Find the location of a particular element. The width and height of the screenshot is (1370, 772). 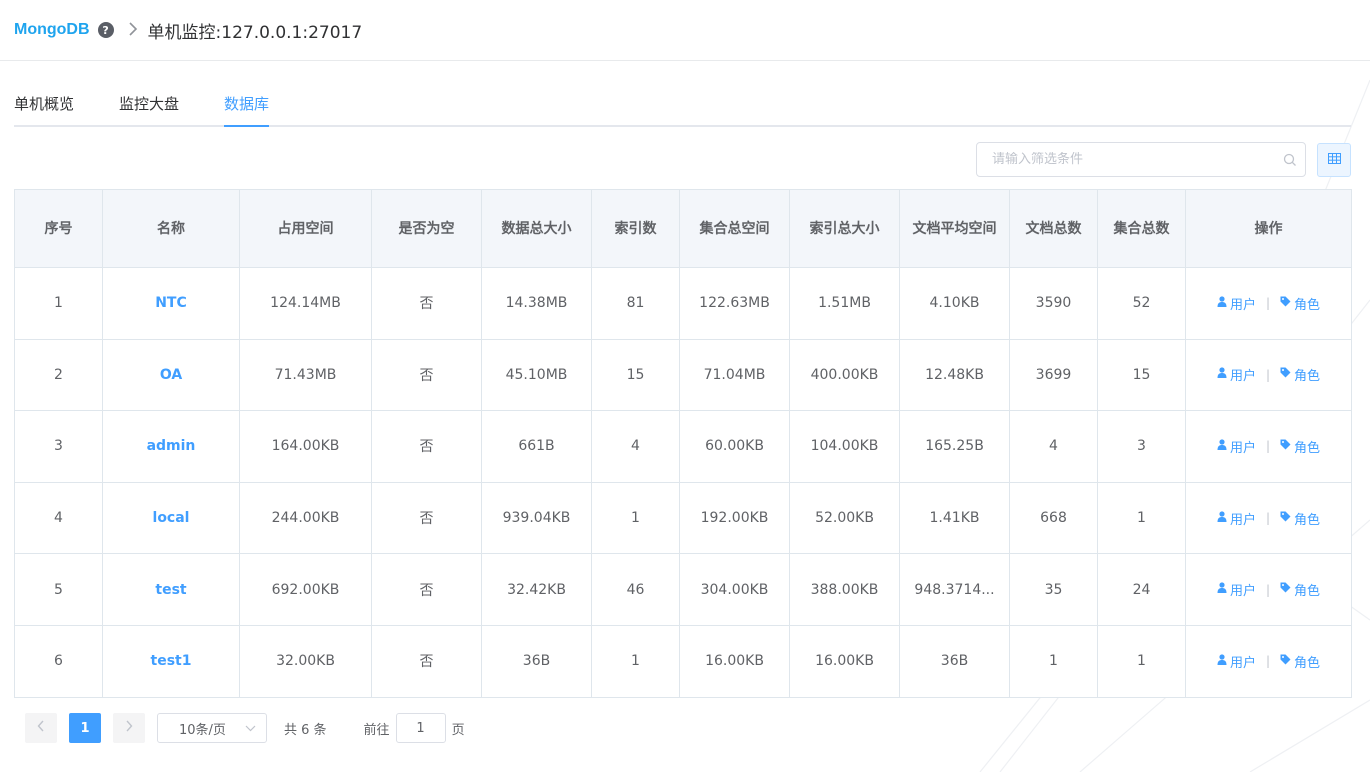

col-data-size: 数据总大小 is located at coordinates (536, 228).